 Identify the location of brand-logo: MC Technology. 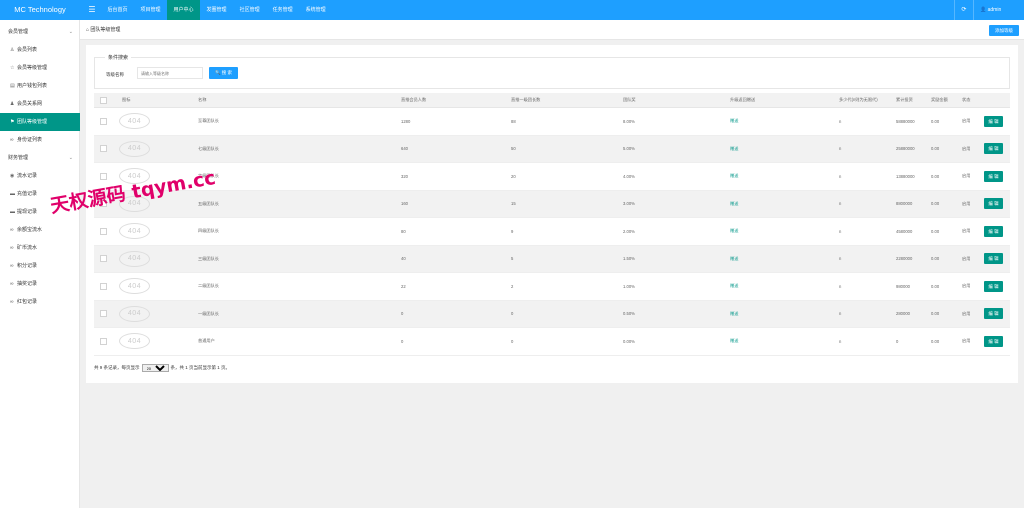
(40, 10).